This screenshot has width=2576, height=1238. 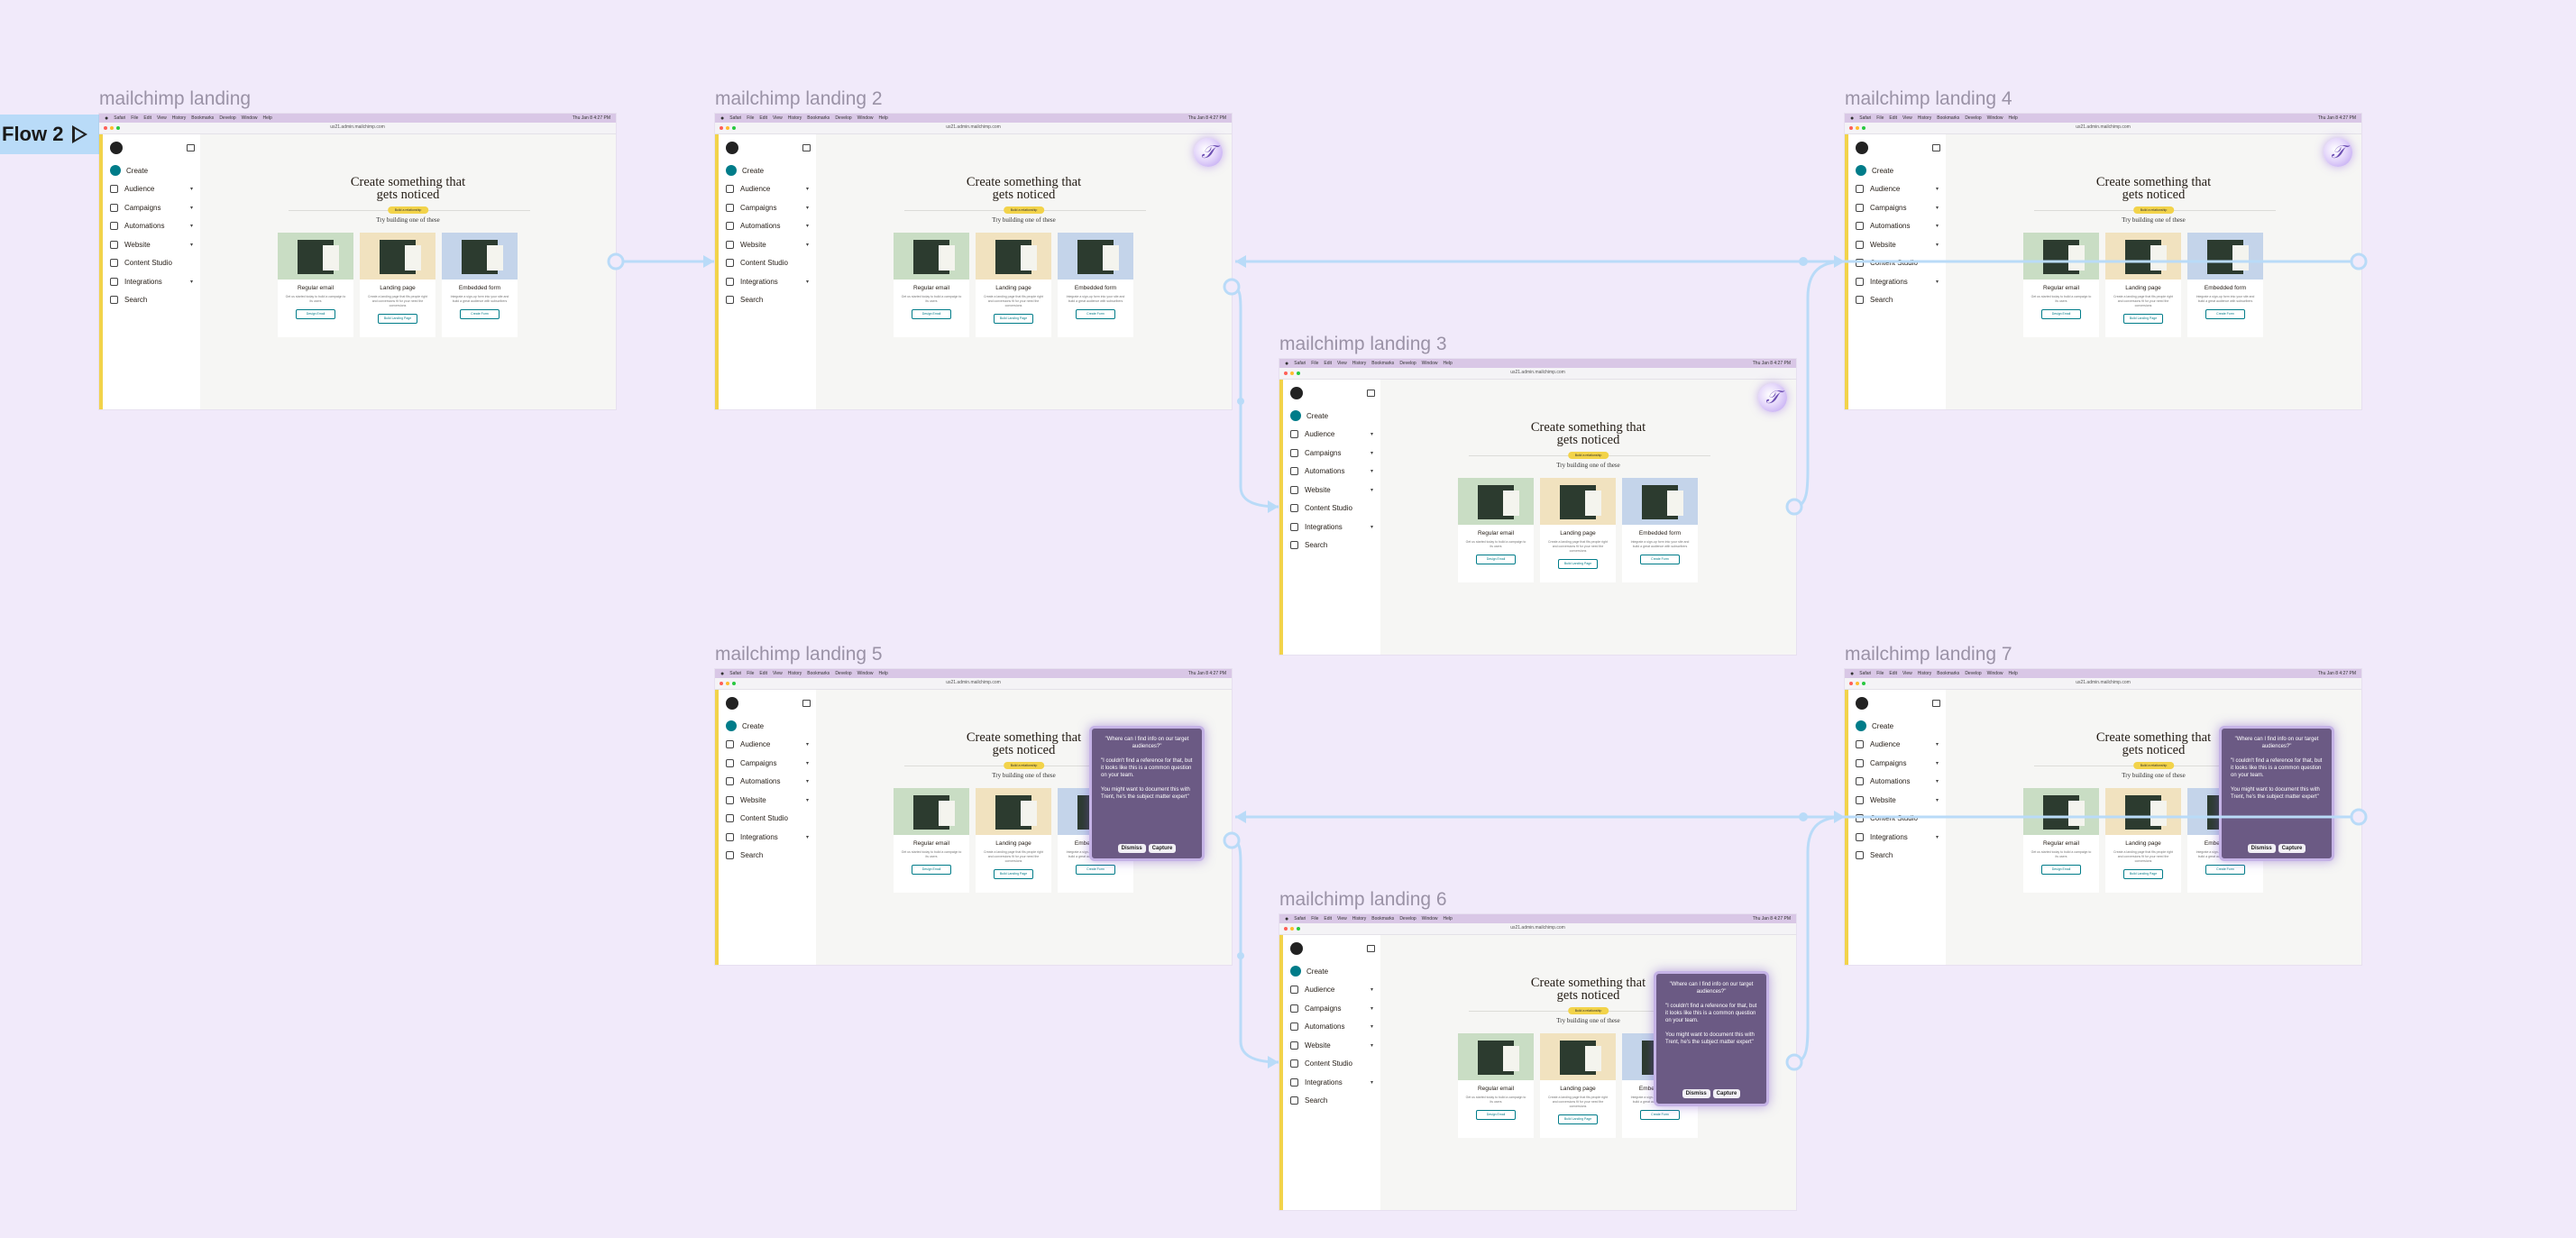 What do you see at coordinates (799, 654) in the screenshot?
I see `frame-title: mailchimp landing 5` at bounding box center [799, 654].